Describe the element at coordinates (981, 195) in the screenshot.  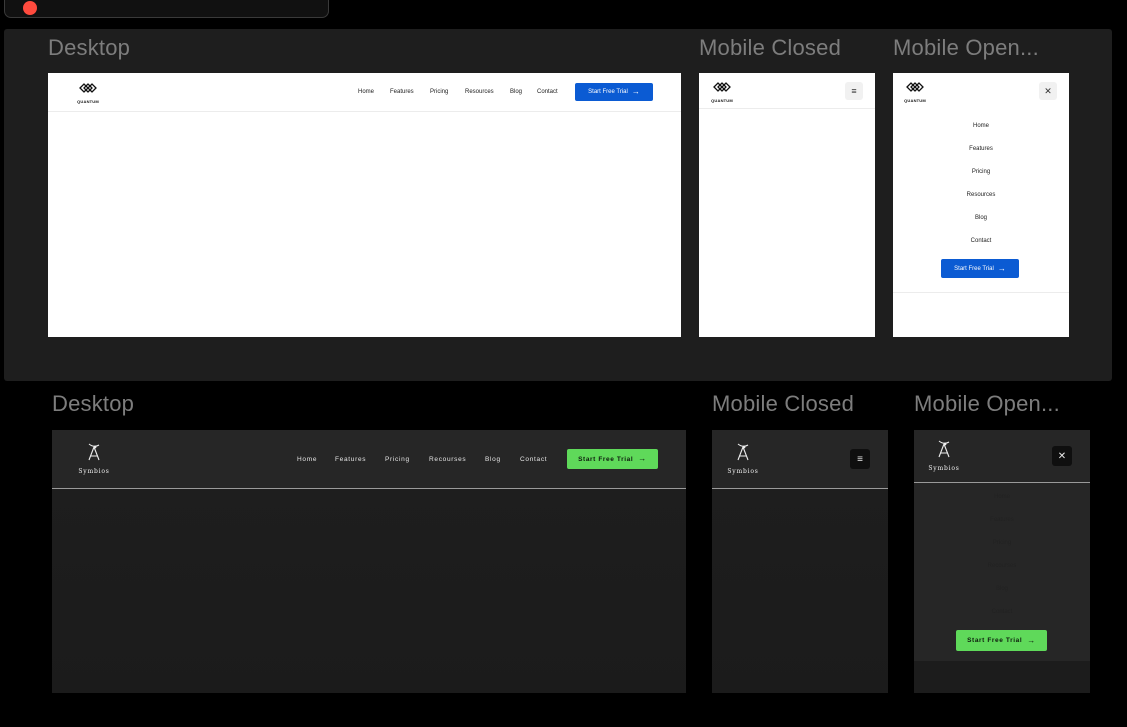
I see `mobile-nav-resources: Resources` at that location.